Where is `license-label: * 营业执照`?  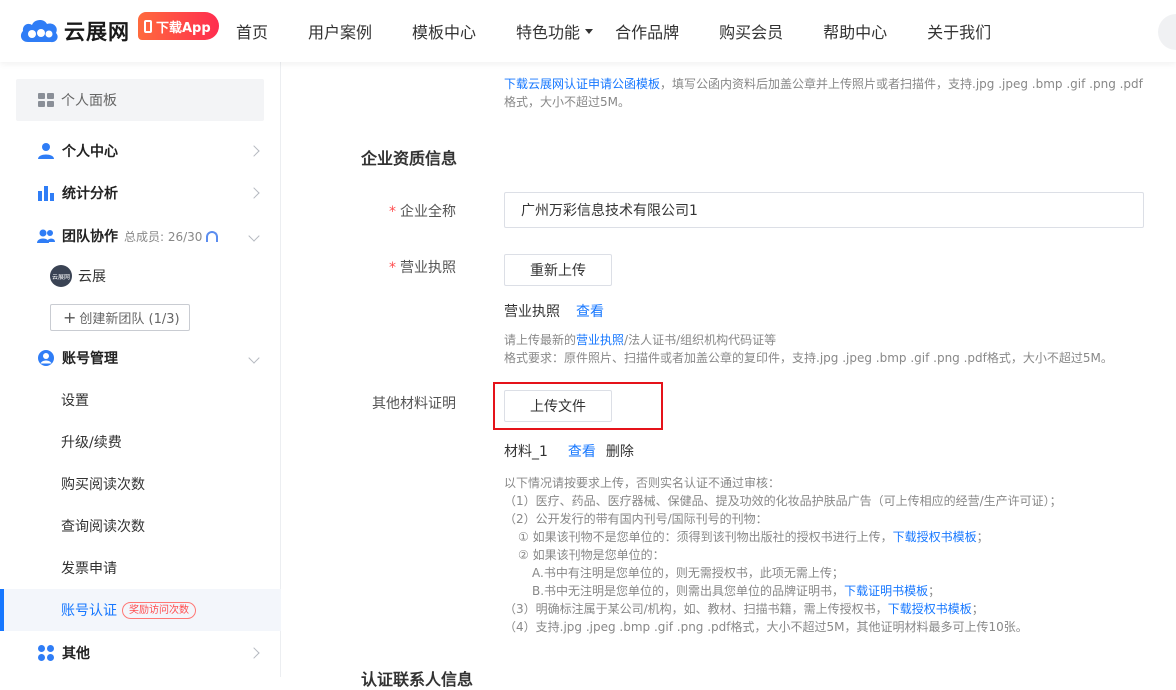 license-label: * 营业执照 is located at coordinates (386, 267).